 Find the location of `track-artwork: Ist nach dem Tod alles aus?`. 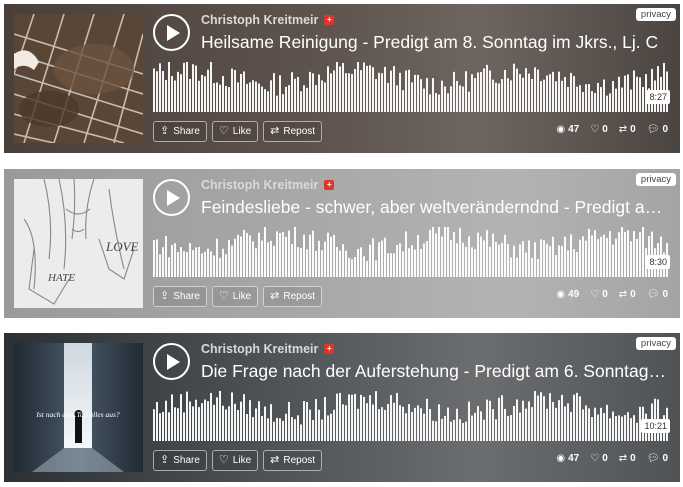

track-artwork: Ist nach dem Tod alles aus? is located at coordinates (78, 407).